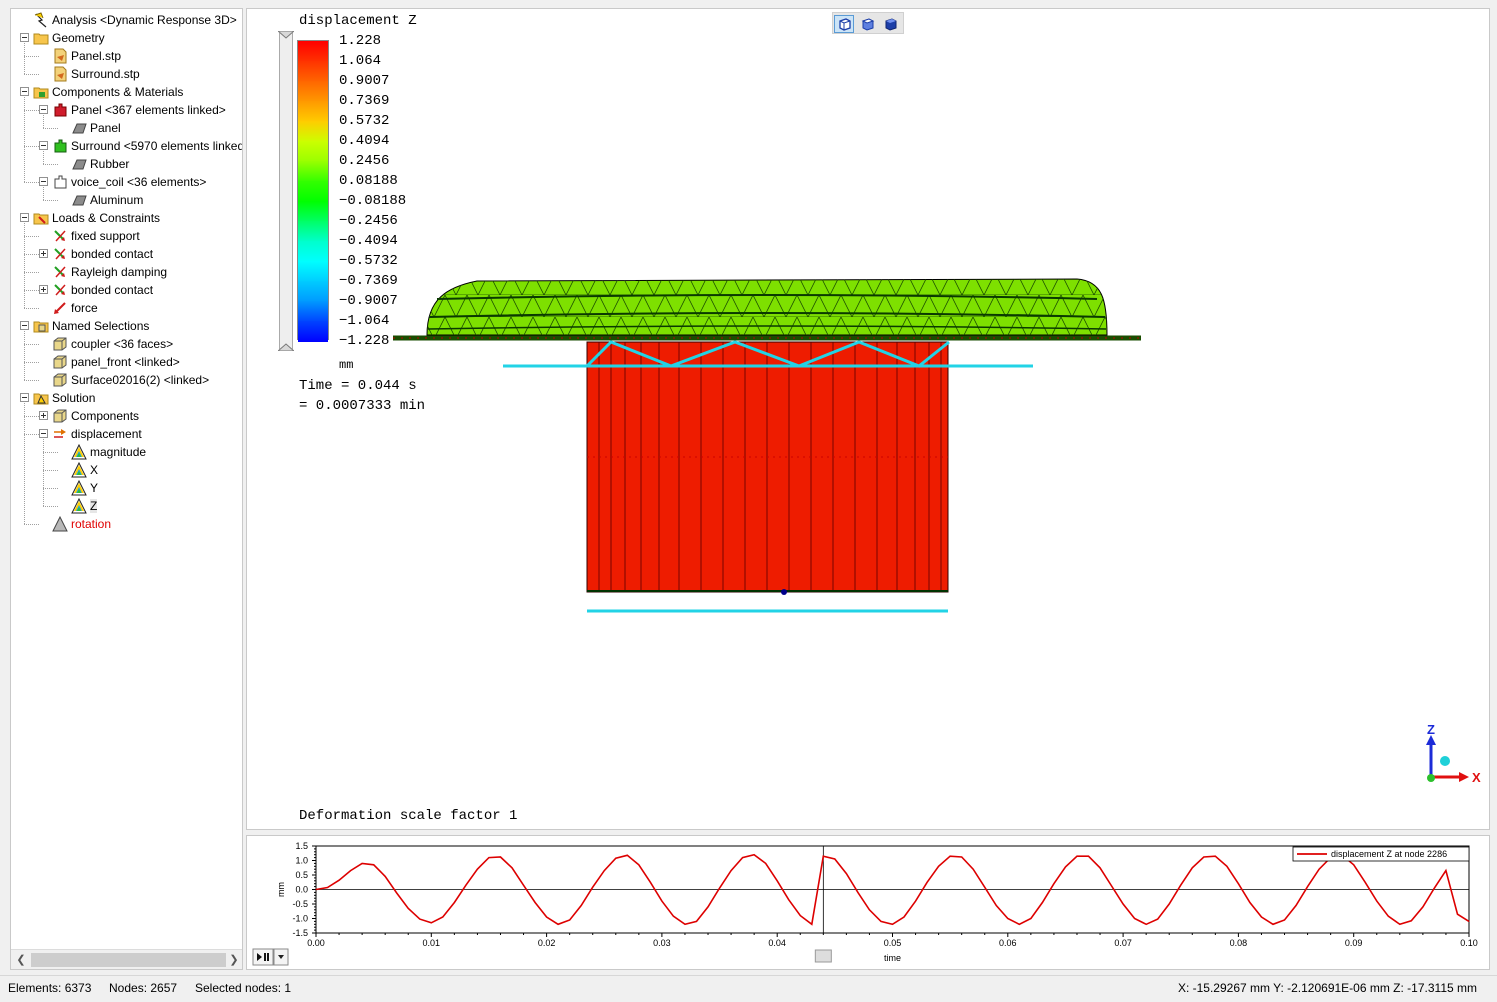  I want to click on legend-max-handle-icon, so click(286, 35).